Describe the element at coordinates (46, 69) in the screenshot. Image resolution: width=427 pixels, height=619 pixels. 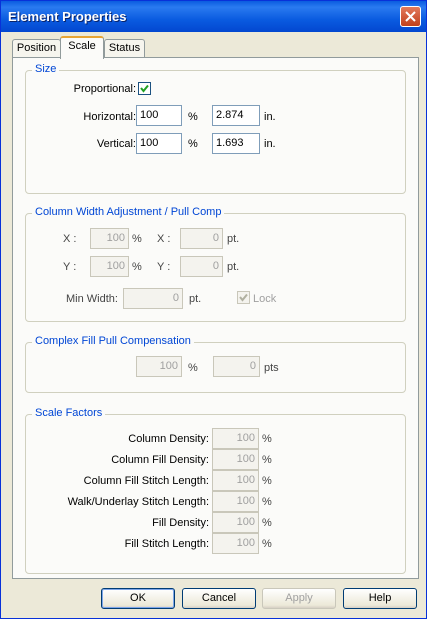
I see `size-legend: Size` at that location.